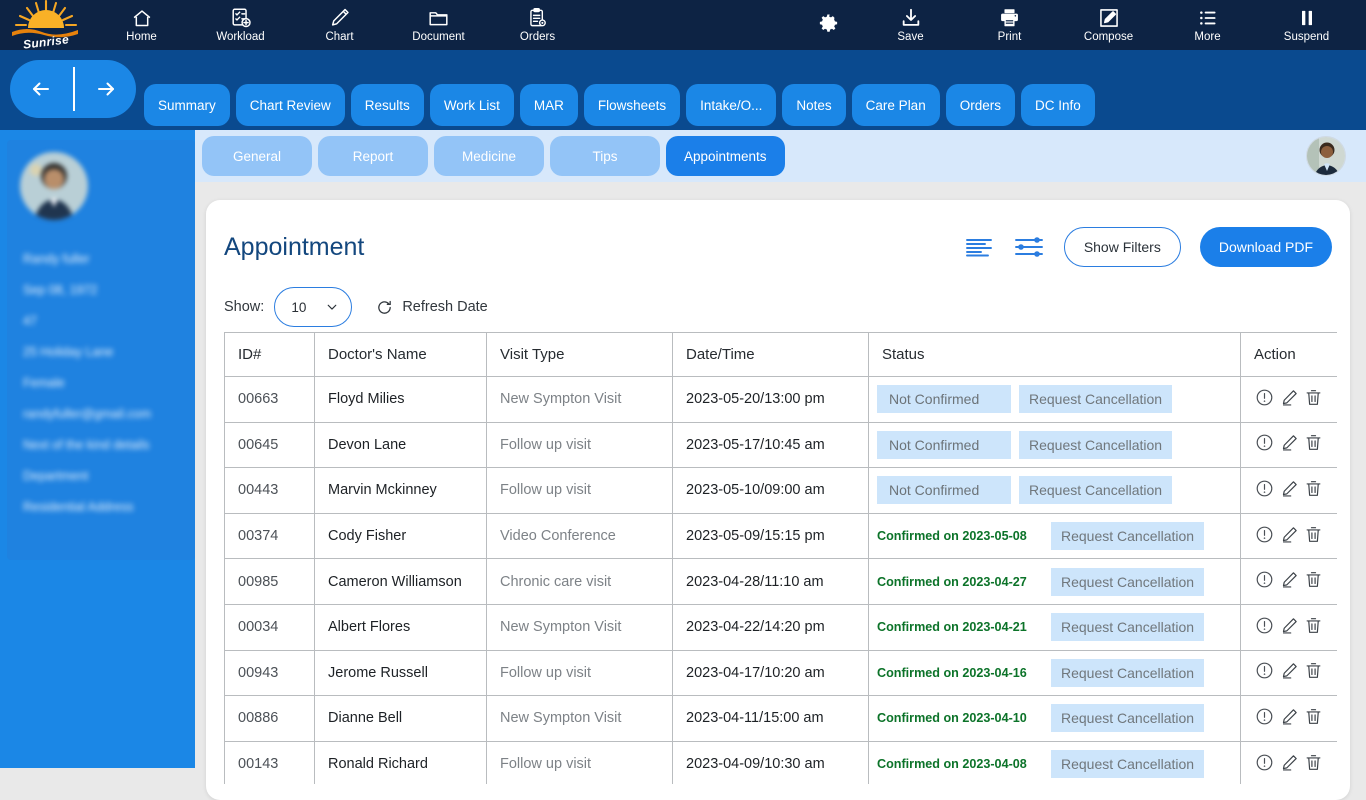  I want to click on sub-tab-tips: Tips, so click(605, 156).